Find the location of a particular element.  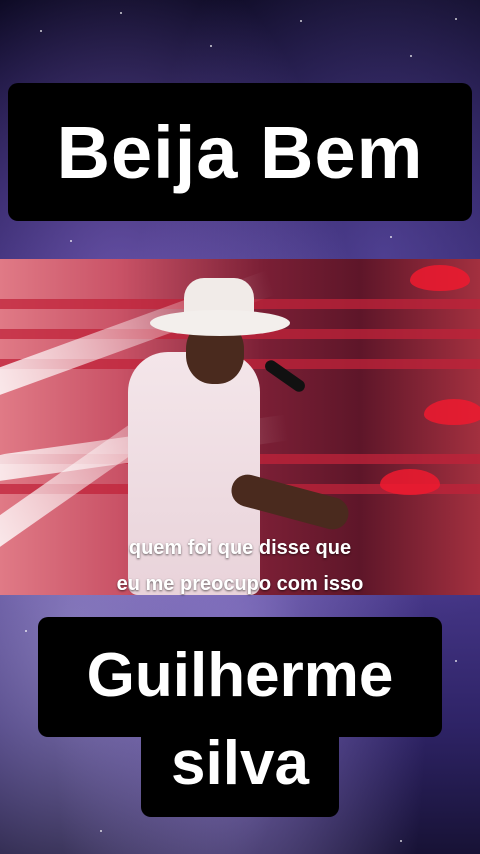

artist-name-line-1: Guilherme is located at coordinates (240, 675).